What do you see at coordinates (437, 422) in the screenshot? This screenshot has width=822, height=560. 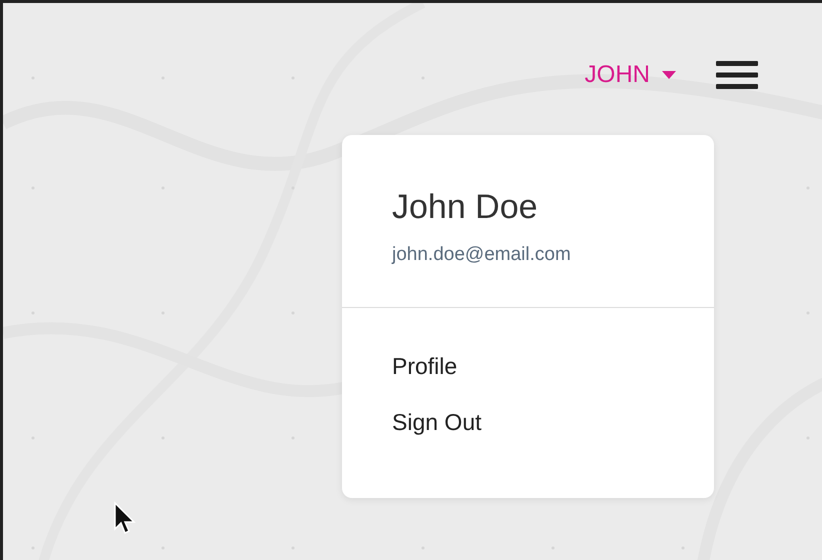 I see `menu-item: Sign Out` at bounding box center [437, 422].